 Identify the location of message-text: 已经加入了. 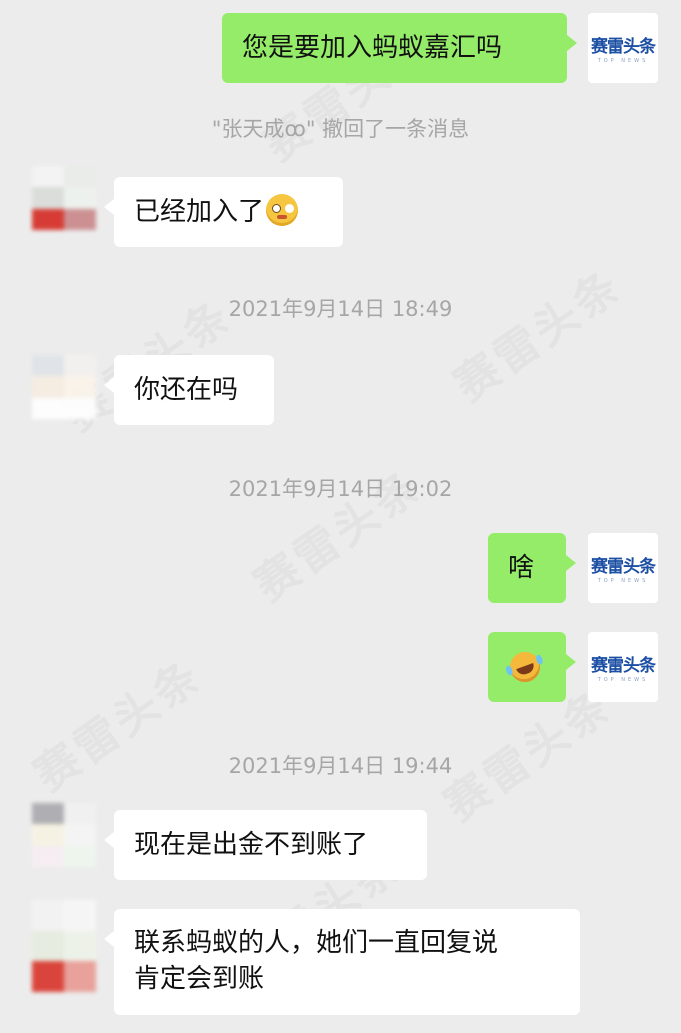
(199, 212).